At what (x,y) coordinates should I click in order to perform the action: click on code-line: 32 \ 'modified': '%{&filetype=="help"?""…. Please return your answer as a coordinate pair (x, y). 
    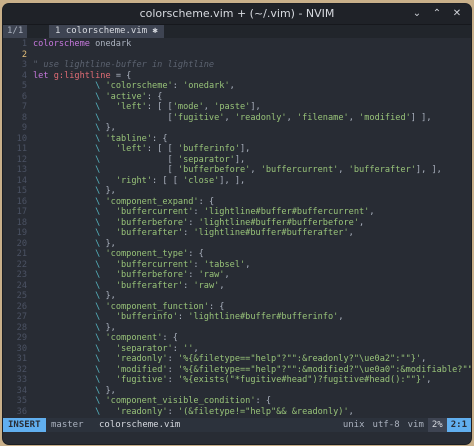
    Looking at the image, I should click on (237, 370).